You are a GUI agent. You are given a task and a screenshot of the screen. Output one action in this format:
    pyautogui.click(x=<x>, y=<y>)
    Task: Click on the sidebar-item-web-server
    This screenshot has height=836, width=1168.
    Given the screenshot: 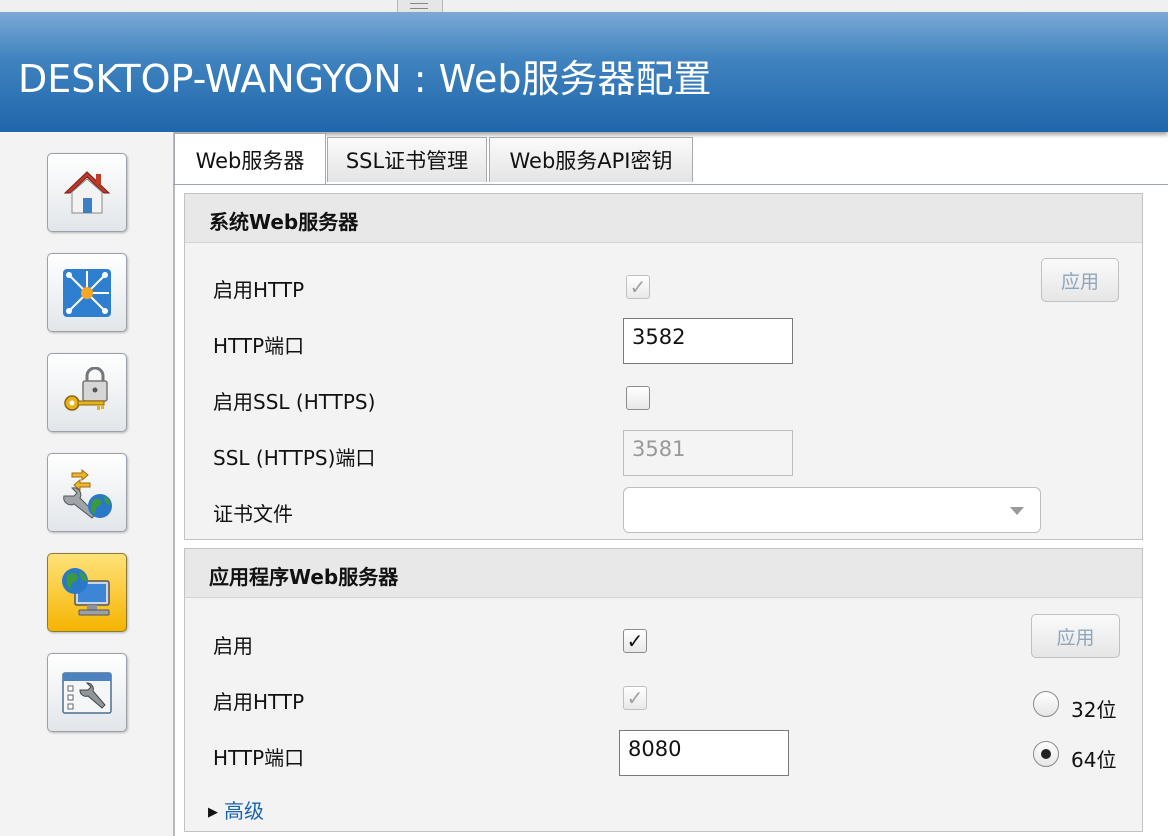 What is the action you would take?
    pyautogui.click(x=87, y=592)
    